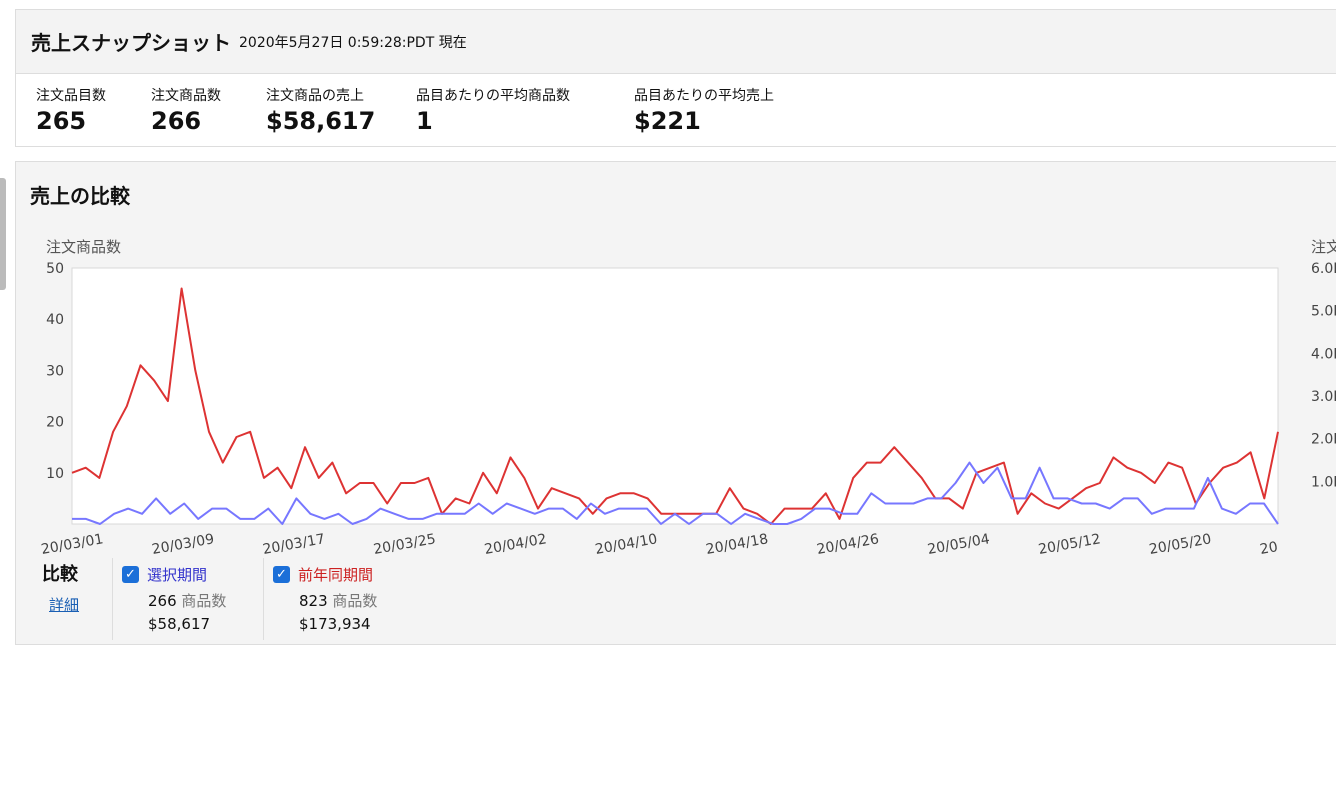  Describe the element at coordinates (177, 575) in the screenshot. I see `selected-period-label: 選択期間` at that location.